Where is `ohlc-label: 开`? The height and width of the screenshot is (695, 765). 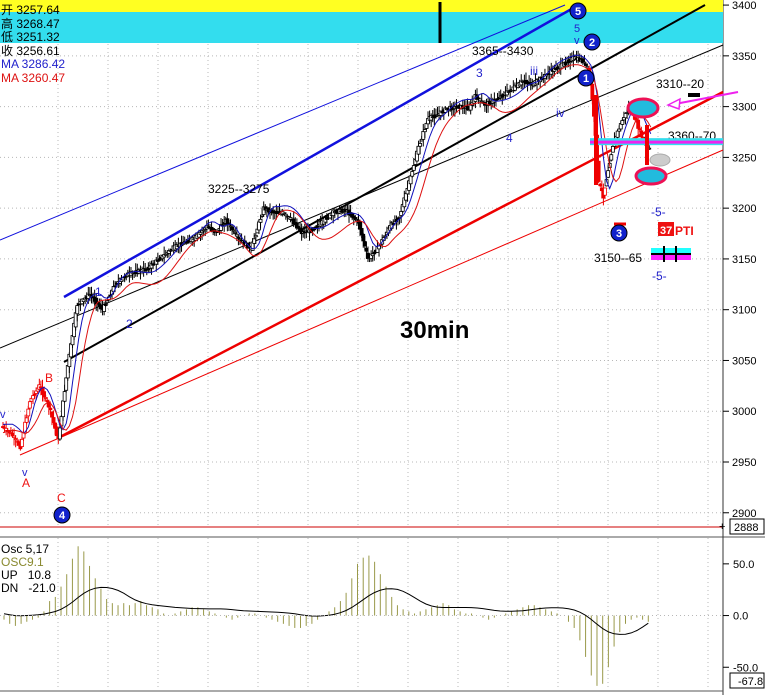
ohlc-label: 开 is located at coordinates (7, 10).